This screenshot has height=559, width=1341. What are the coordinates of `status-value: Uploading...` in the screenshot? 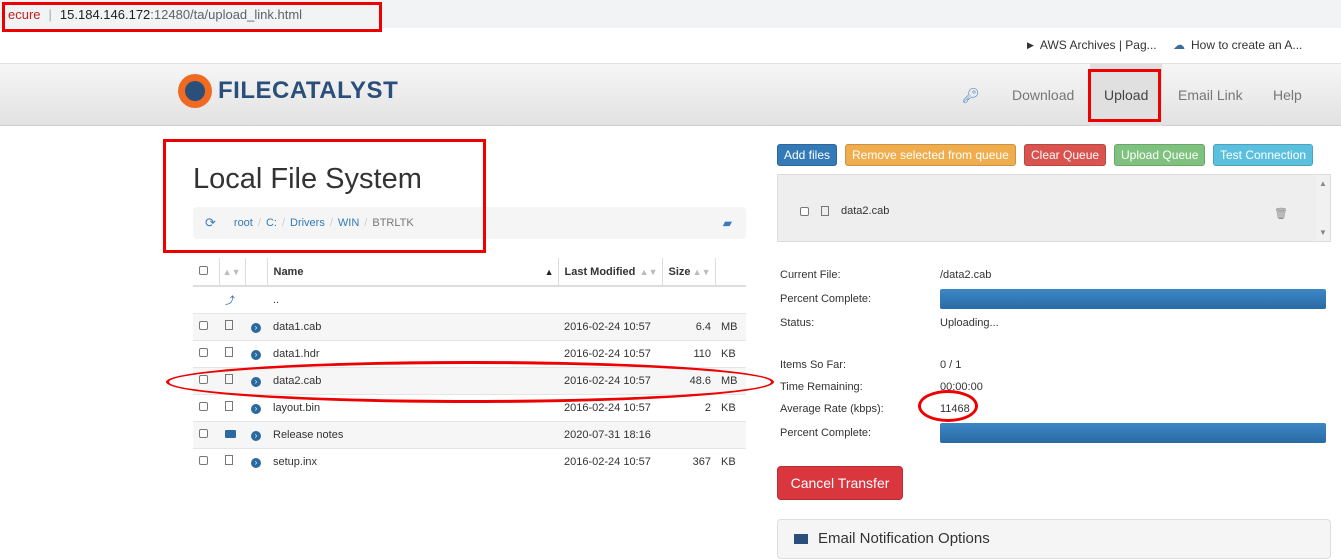 It's located at (969, 323).